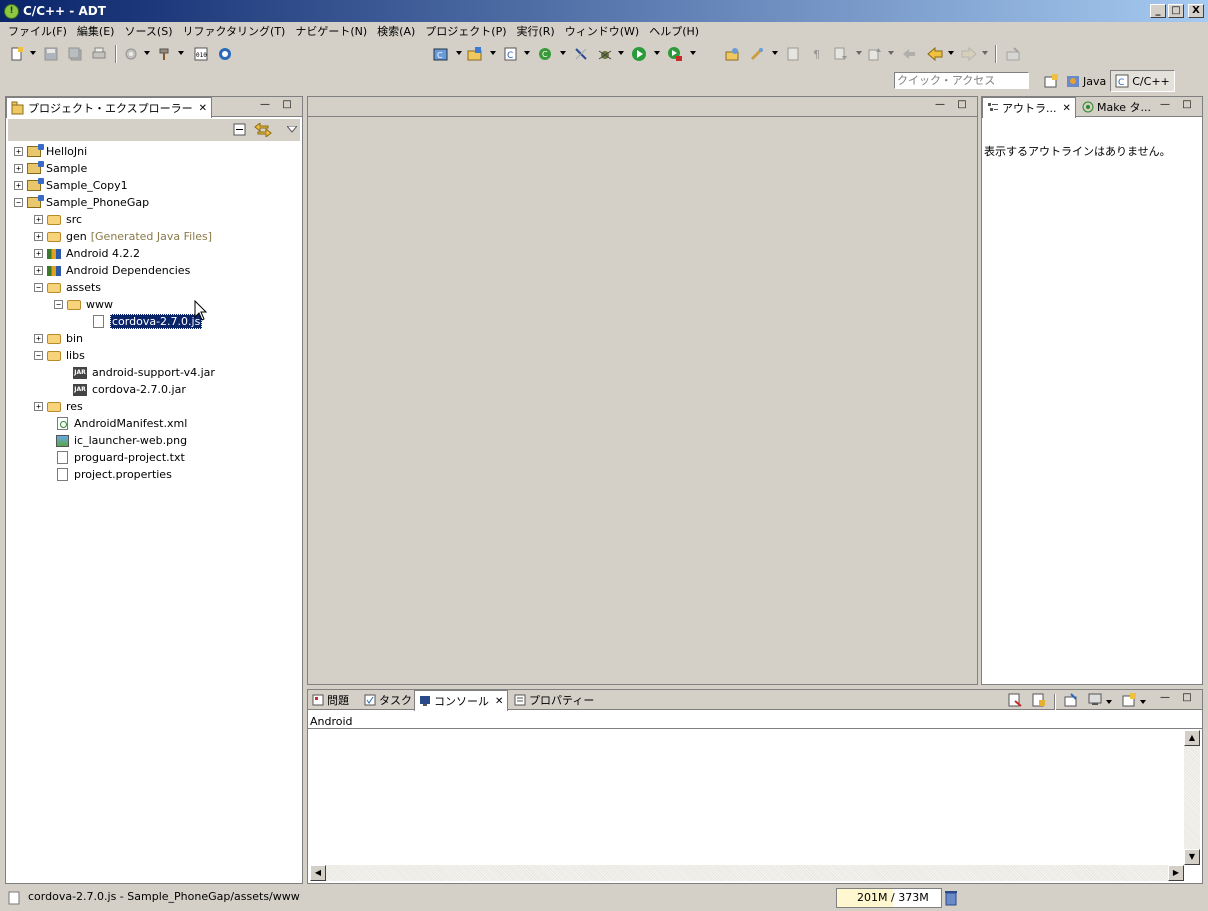 The image size is (1208, 911). I want to click on tree-item: + gen [Generated Java Files], so click(123, 236).